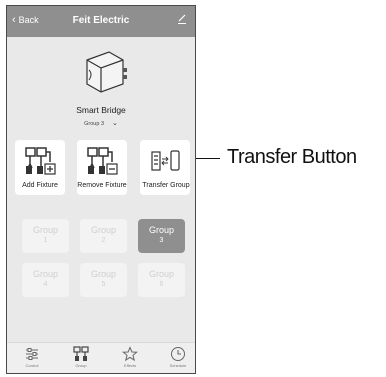 The height and width of the screenshot is (377, 386). I want to click on group-dropdown-value: Group 3, so click(94, 124).